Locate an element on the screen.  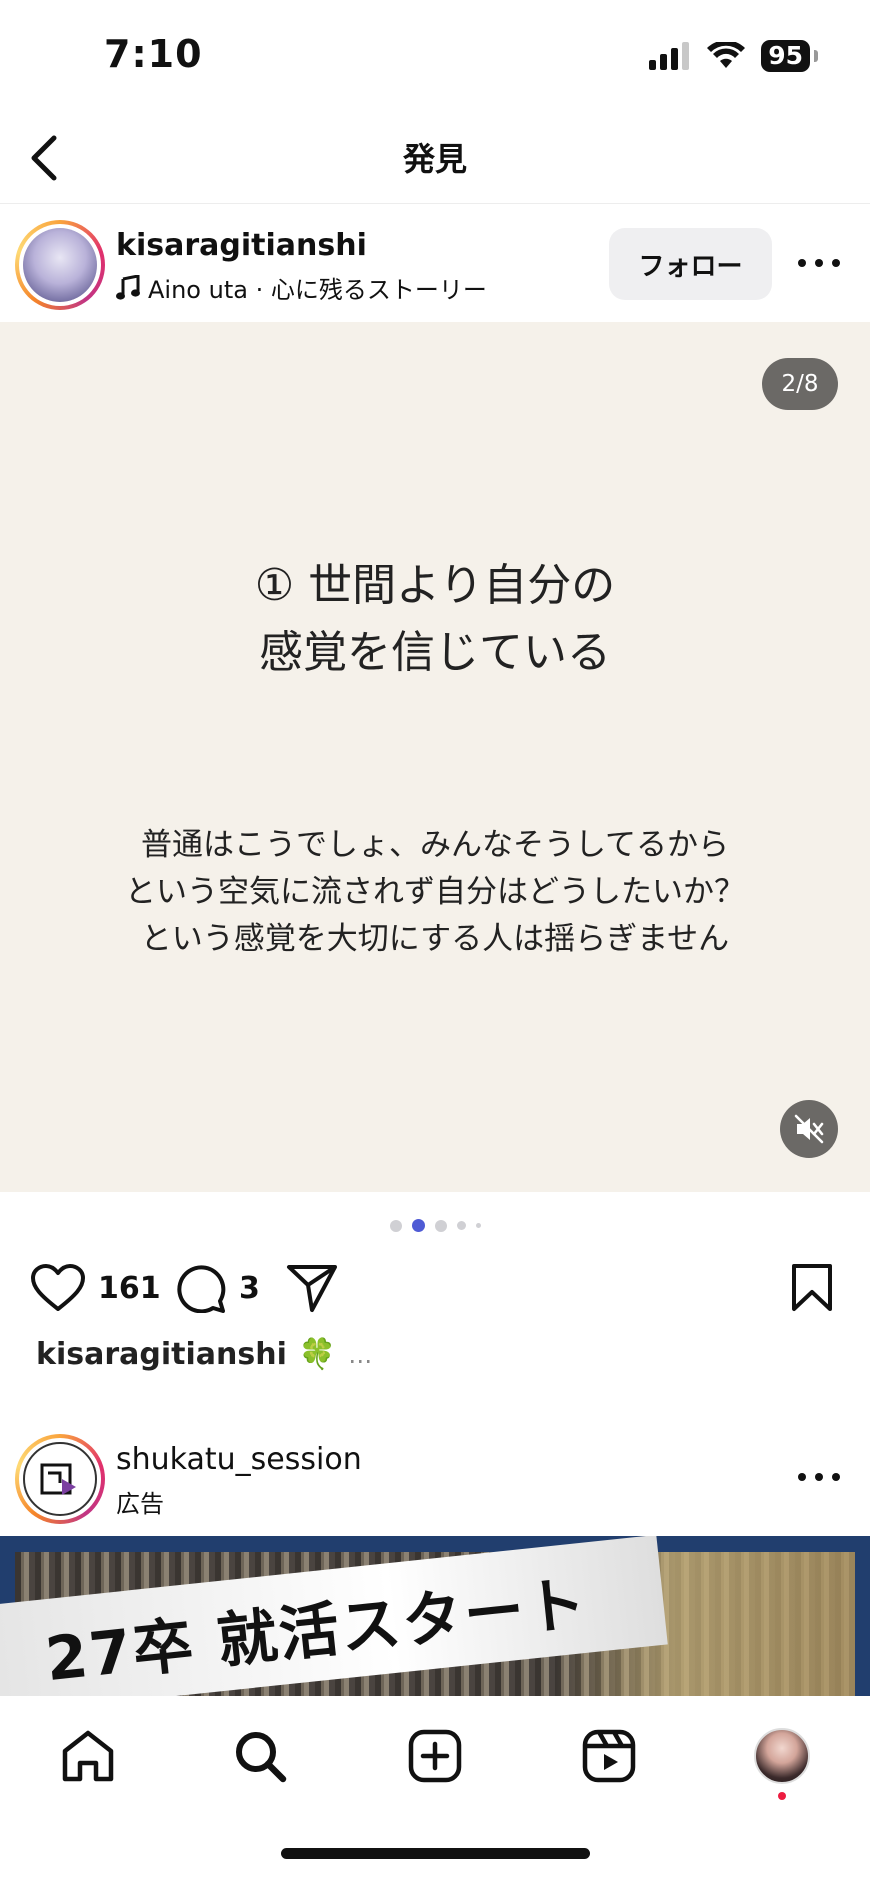
cellular-signal-icon is located at coordinates (669, 56).